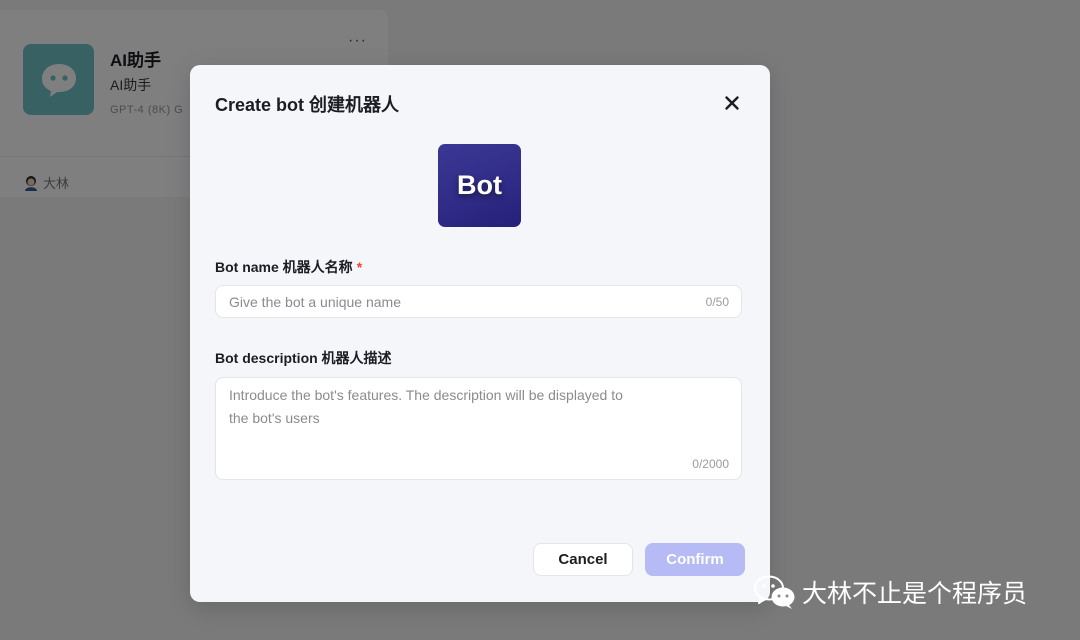 Image resolution: width=1080 pixels, height=640 pixels. I want to click on bot-name-label: Bot name 机器人名称 *, so click(288, 267).